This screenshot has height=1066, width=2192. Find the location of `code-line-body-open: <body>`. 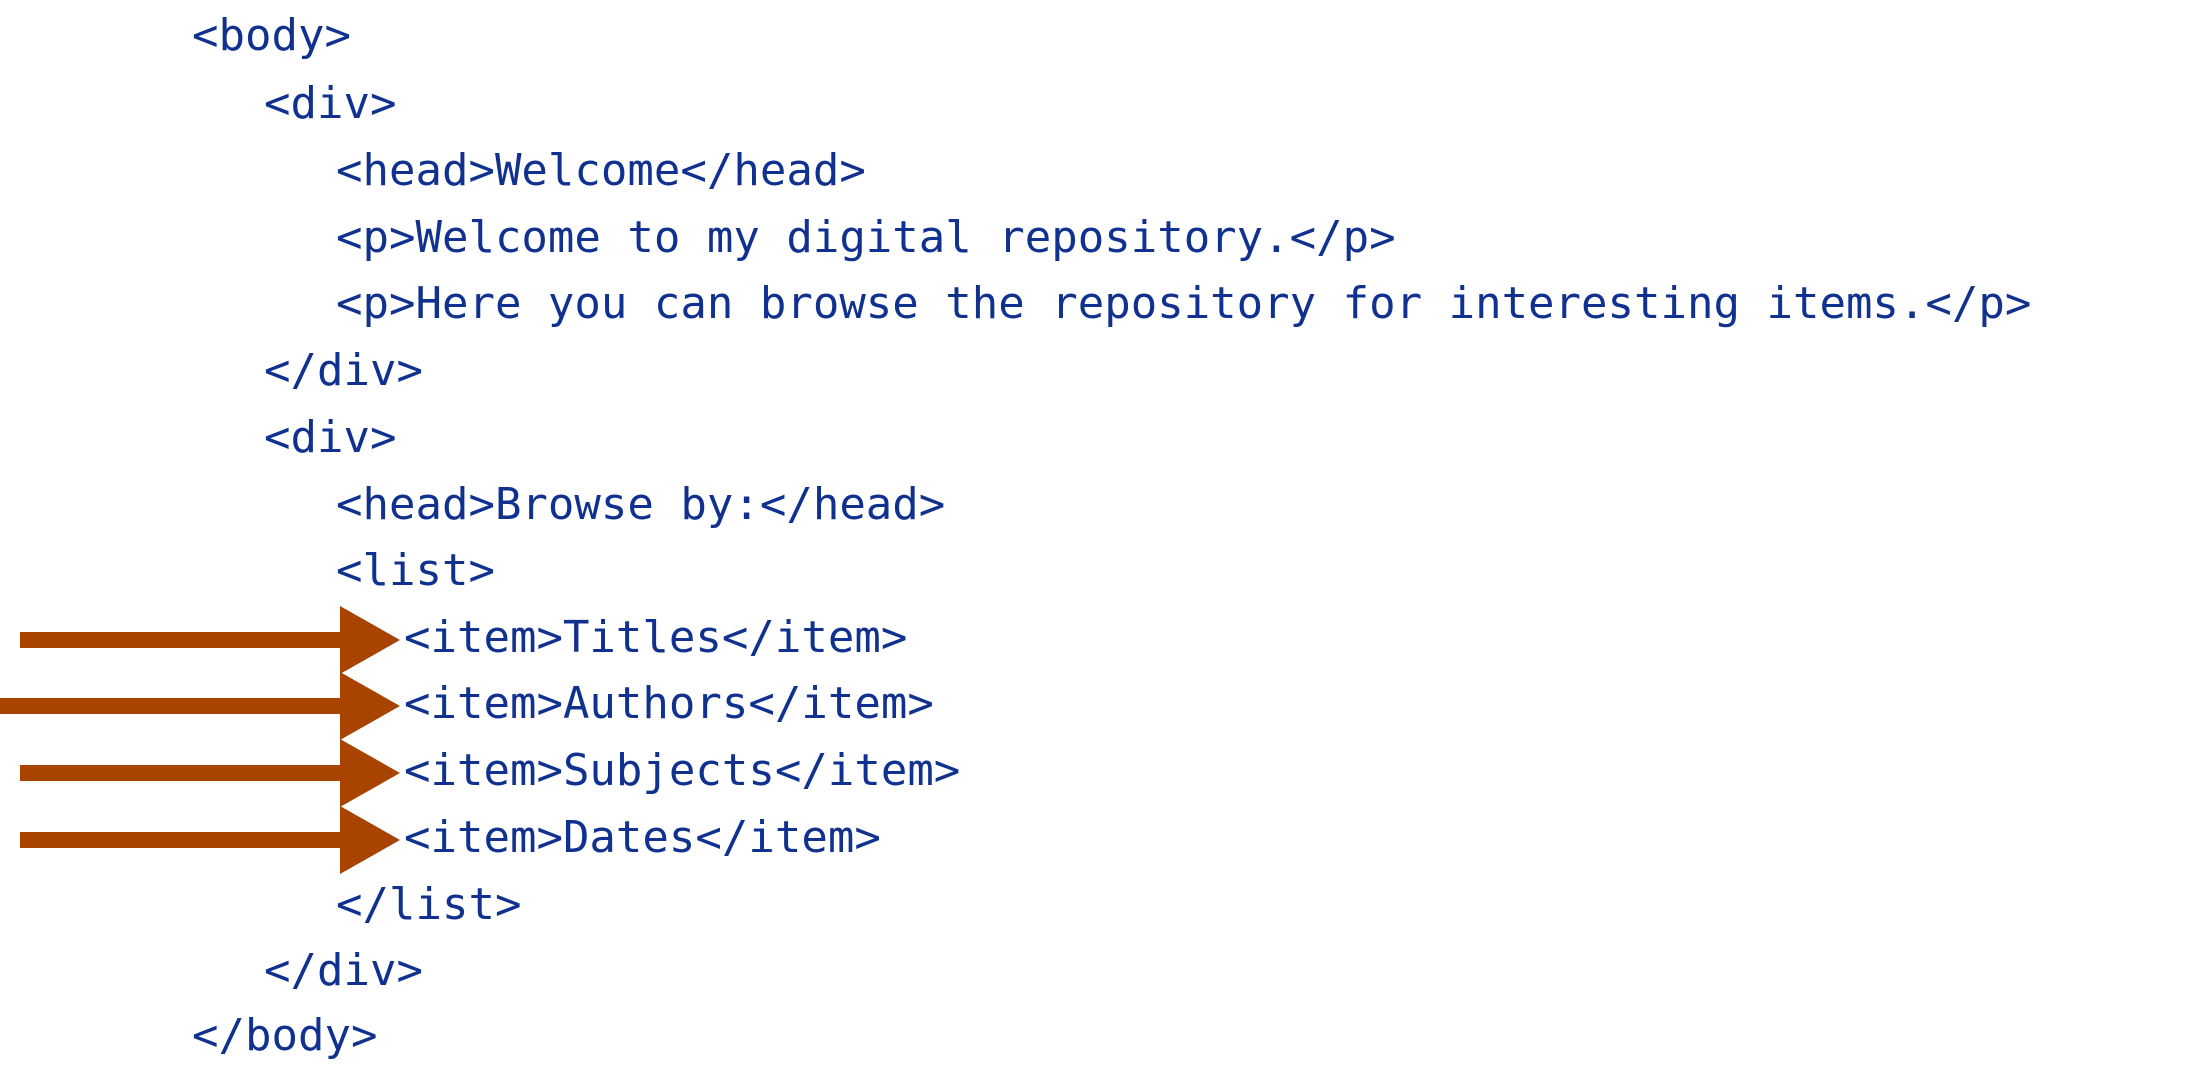

code-line-body-open: <body> is located at coordinates (271, 35).